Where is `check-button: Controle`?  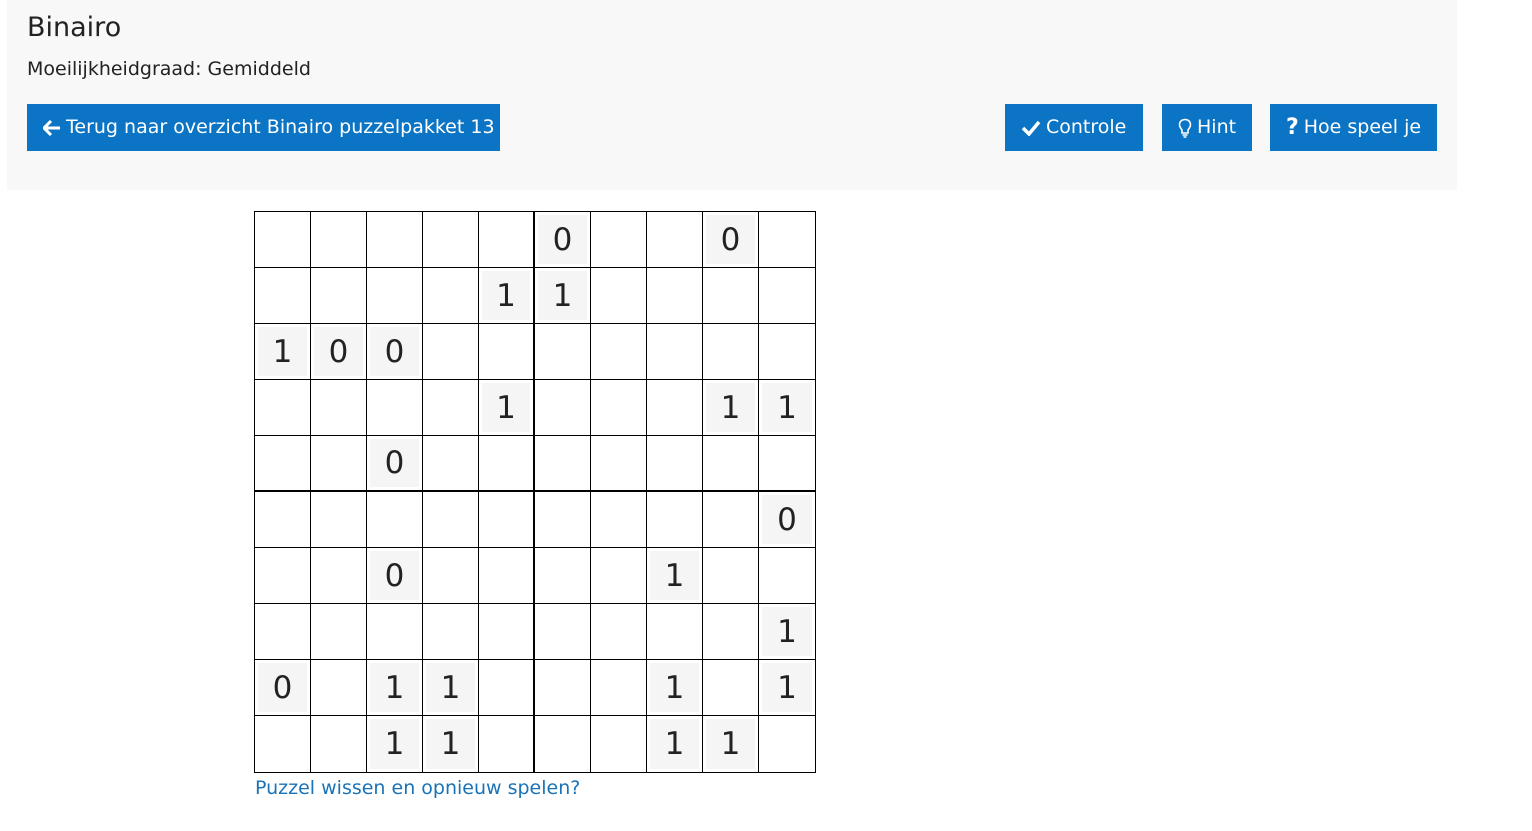 check-button: Controle is located at coordinates (1074, 127).